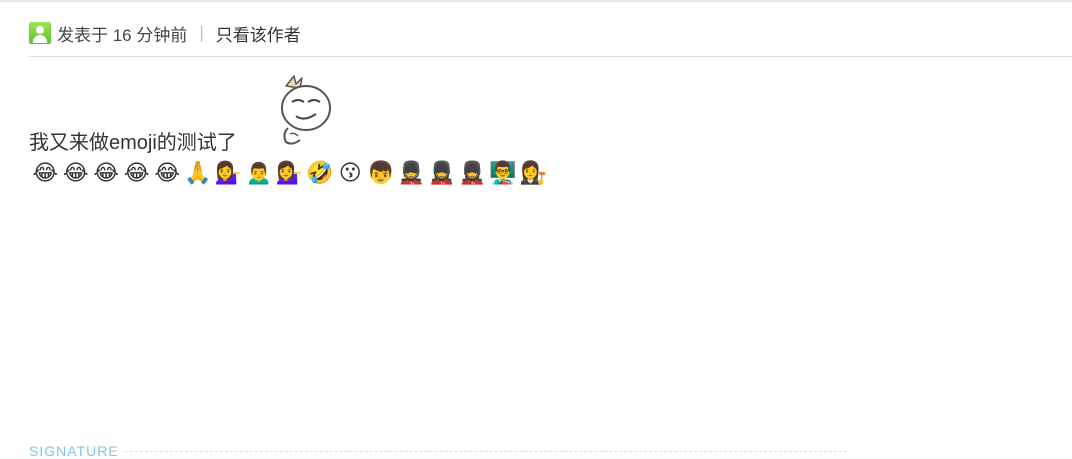  I want to click on signature-section: SIGNATURE, so click(438, 451).